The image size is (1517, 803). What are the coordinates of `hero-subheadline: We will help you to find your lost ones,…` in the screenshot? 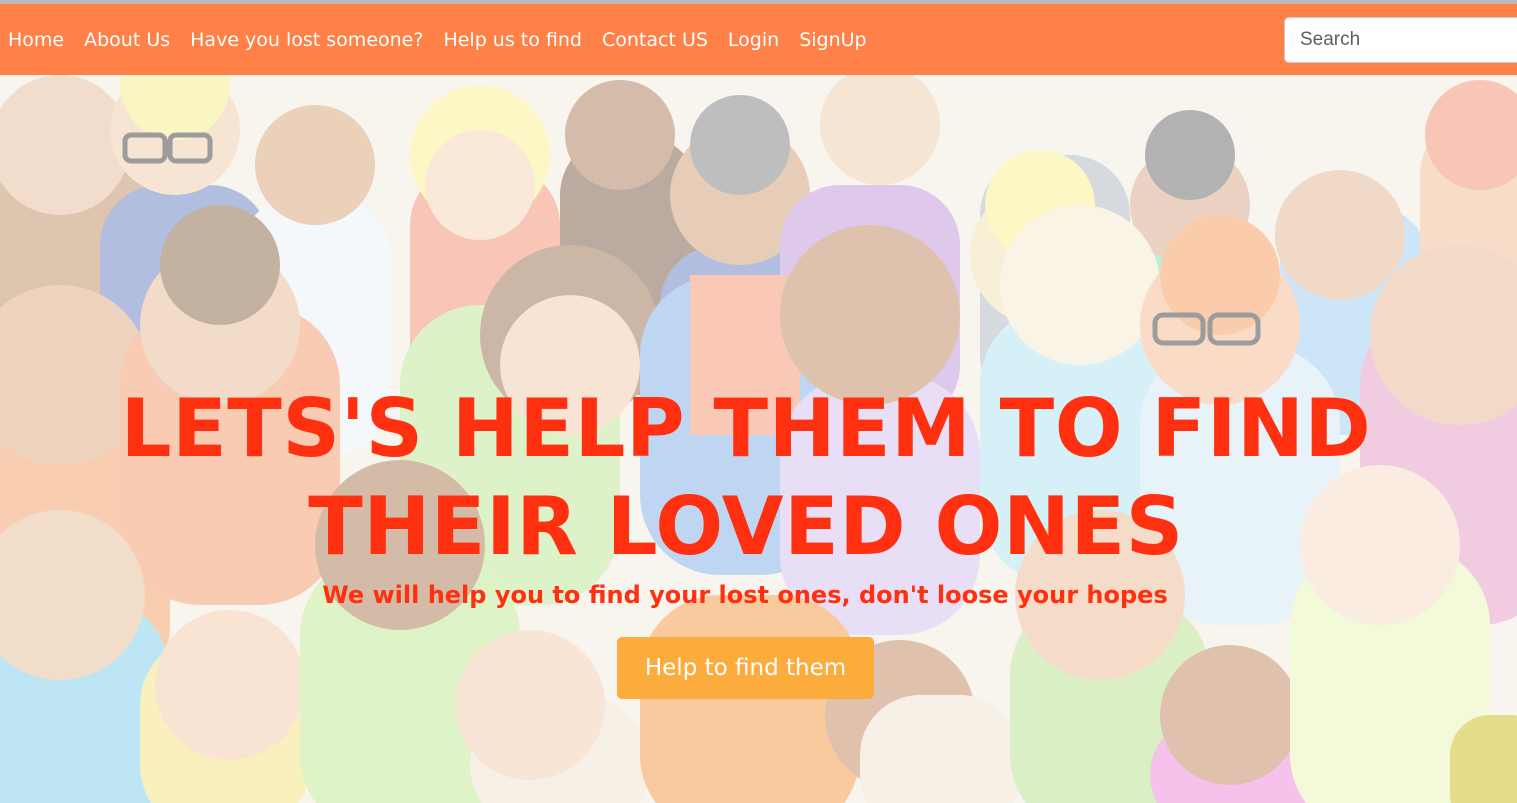 It's located at (745, 595).